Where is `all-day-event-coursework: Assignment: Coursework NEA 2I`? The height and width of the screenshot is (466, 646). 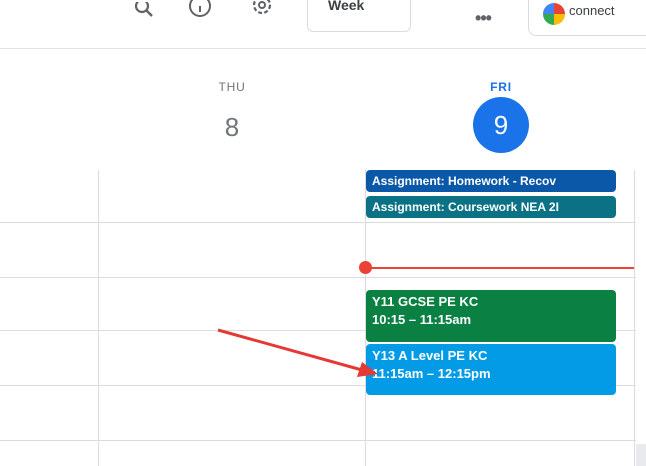
all-day-event-coursework: Assignment: Coursework NEA 2I is located at coordinates (491, 207).